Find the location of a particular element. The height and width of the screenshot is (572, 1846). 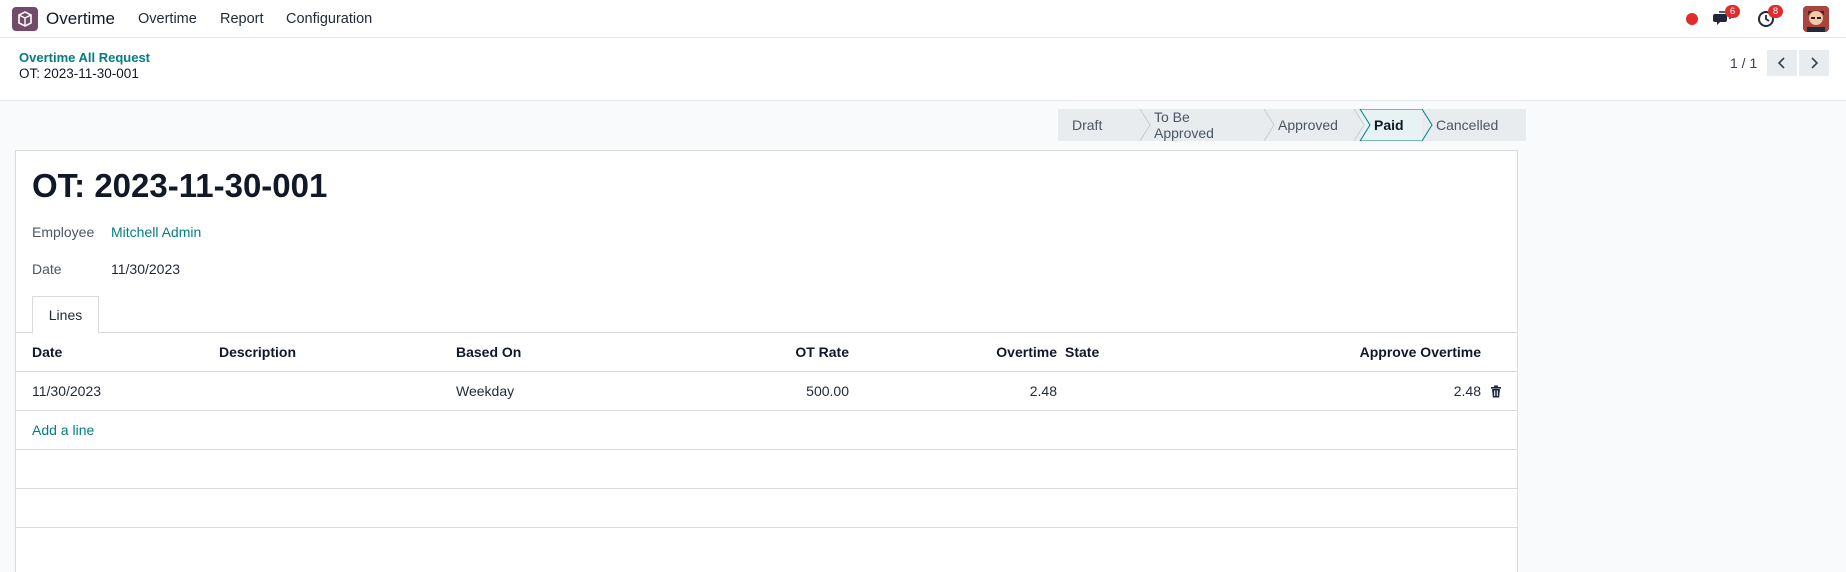

user-avatar is located at coordinates (1816, 19).